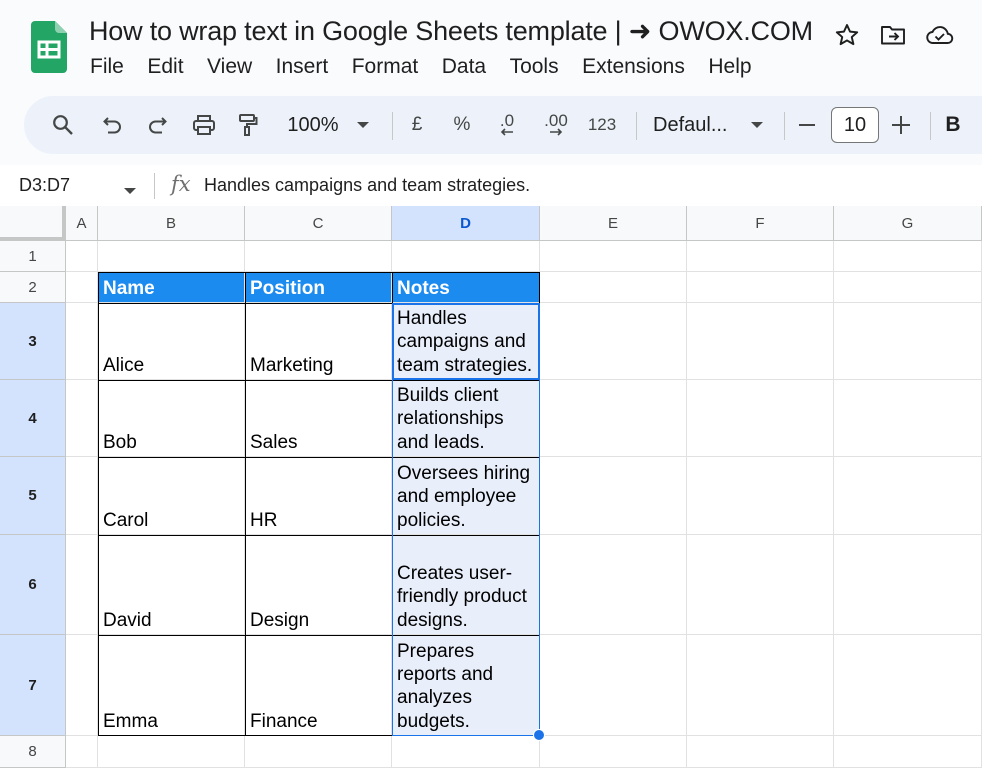 This screenshot has height=768, width=982. I want to click on row-header-4: 4, so click(33, 418).